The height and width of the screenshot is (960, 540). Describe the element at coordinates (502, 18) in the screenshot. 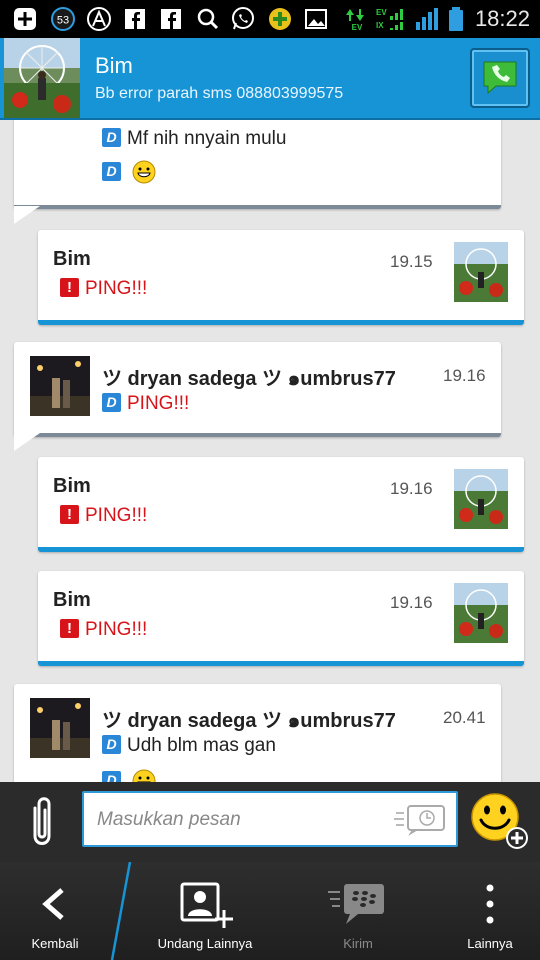

I see `clock: 18:22` at that location.